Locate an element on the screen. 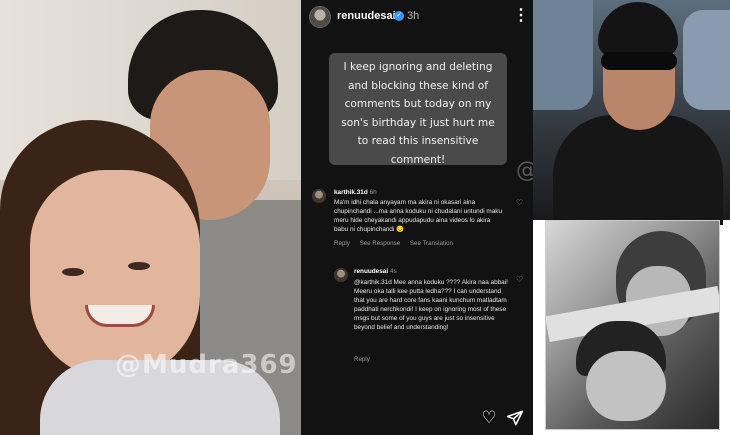 This screenshot has height=435, width=730. comment-username: karthik.31d is located at coordinates (351, 192).